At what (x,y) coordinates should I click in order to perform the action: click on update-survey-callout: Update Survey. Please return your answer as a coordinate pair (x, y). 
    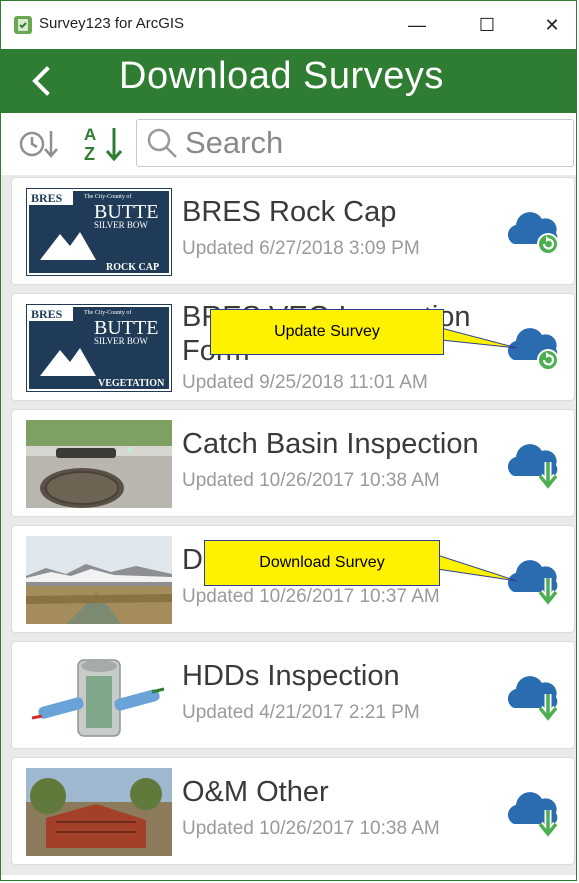
    Looking at the image, I should click on (327, 332).